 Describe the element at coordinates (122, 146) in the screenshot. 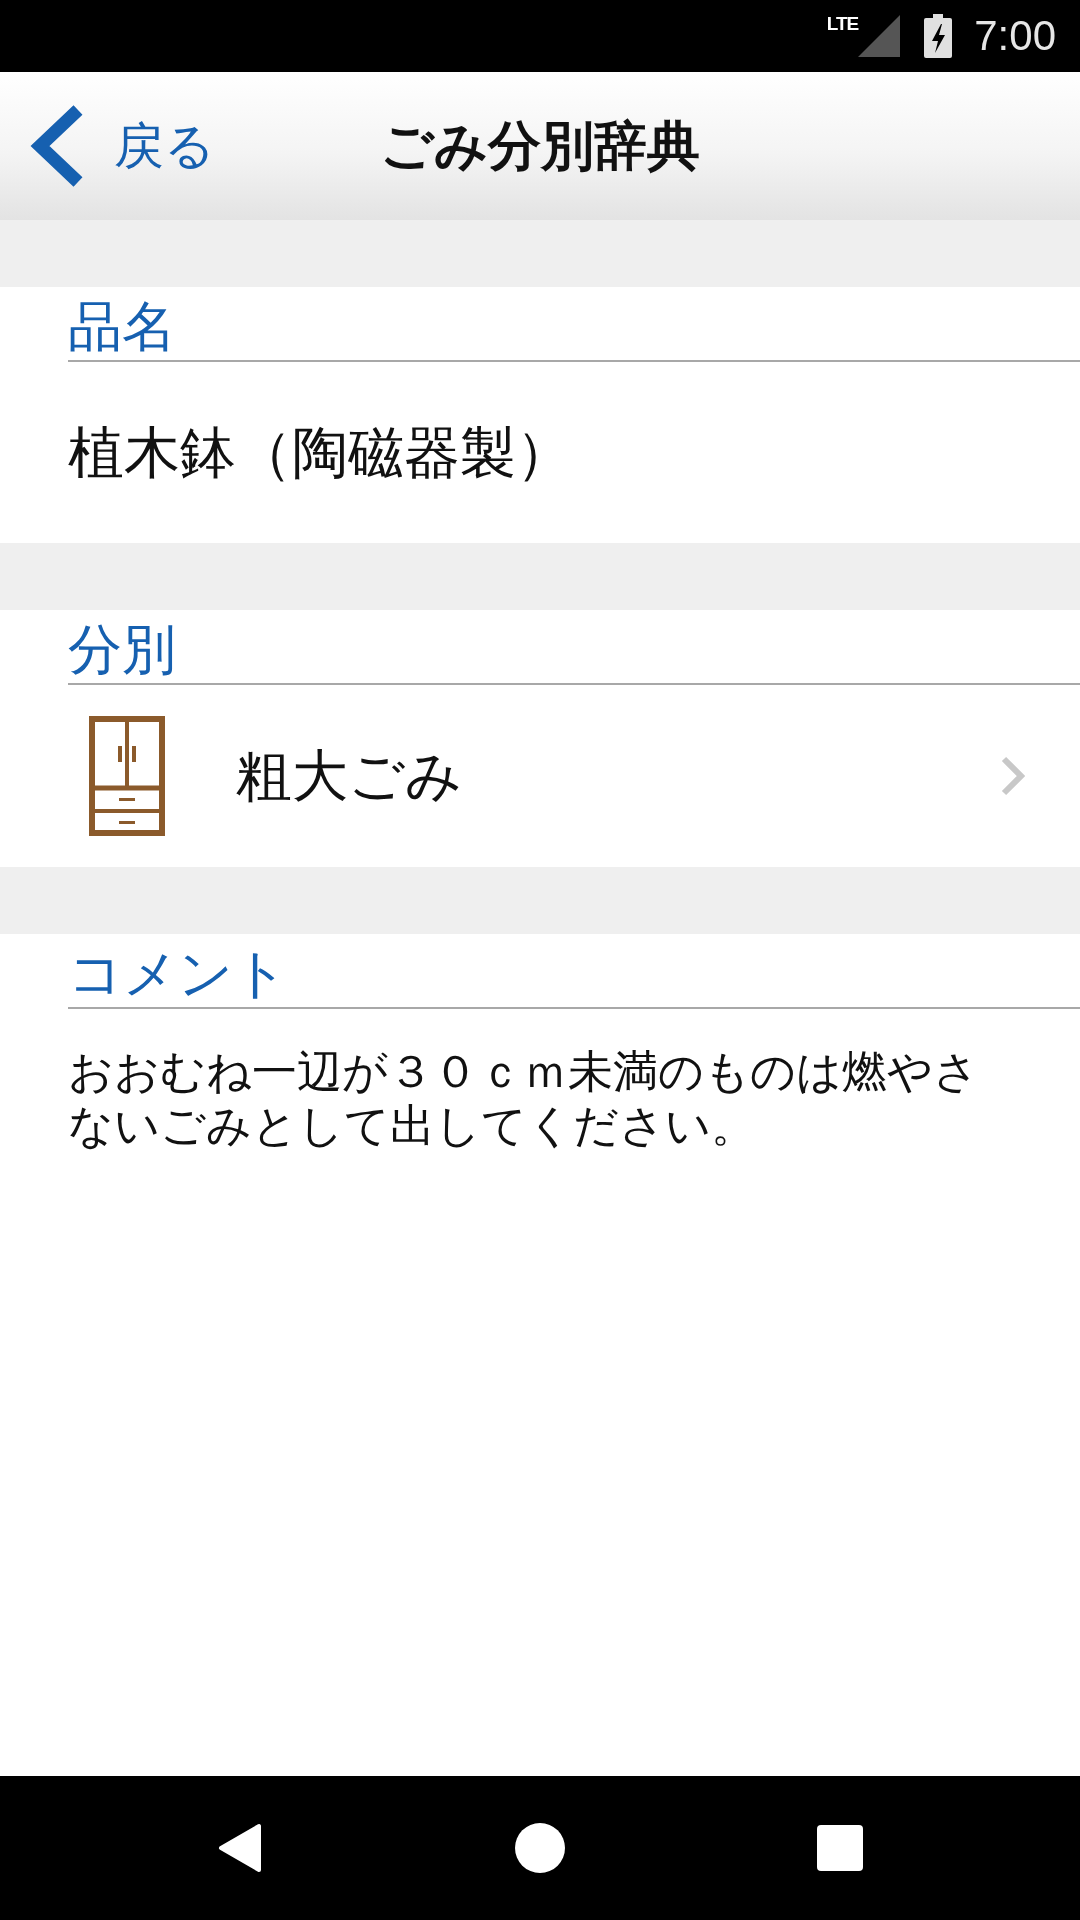

I see `back-button: 戻る` at that location.